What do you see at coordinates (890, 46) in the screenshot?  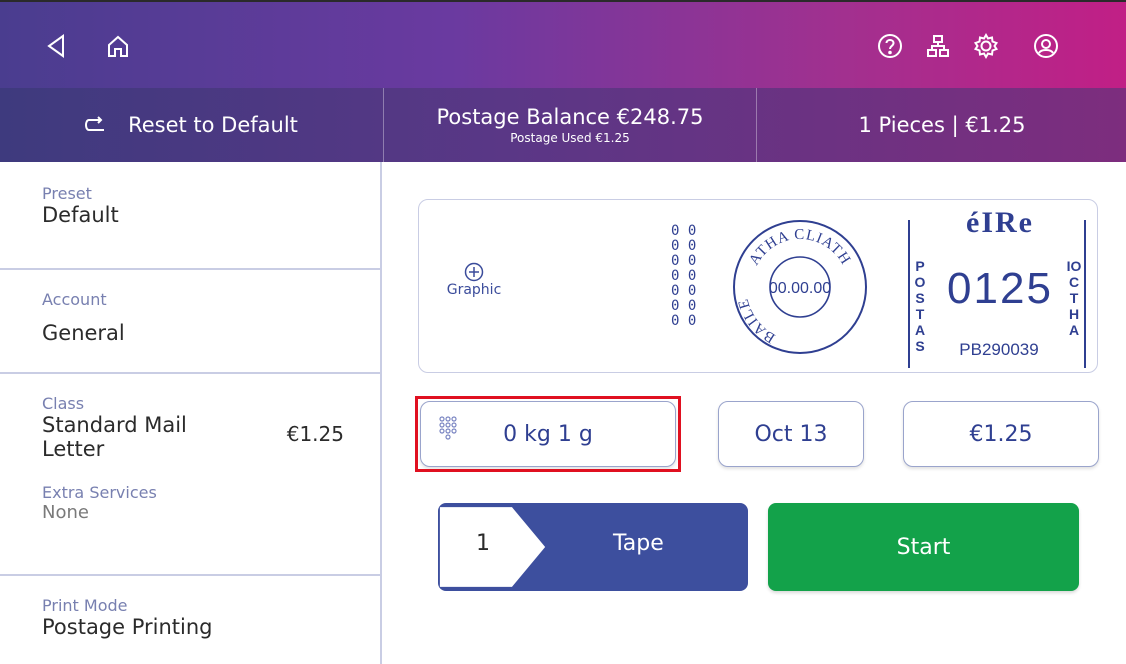 I see `help-icon` at bounding box center [890, 46].